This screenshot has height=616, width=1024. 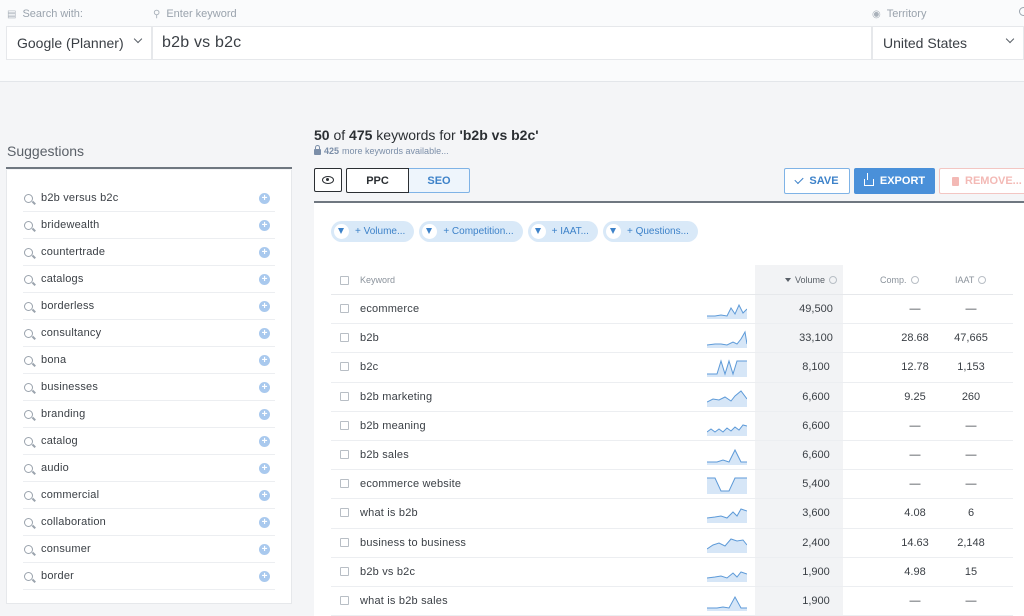 I want to click on table-row: b2b marketing 6,600 9.25 260, so click(x=672, y=397).